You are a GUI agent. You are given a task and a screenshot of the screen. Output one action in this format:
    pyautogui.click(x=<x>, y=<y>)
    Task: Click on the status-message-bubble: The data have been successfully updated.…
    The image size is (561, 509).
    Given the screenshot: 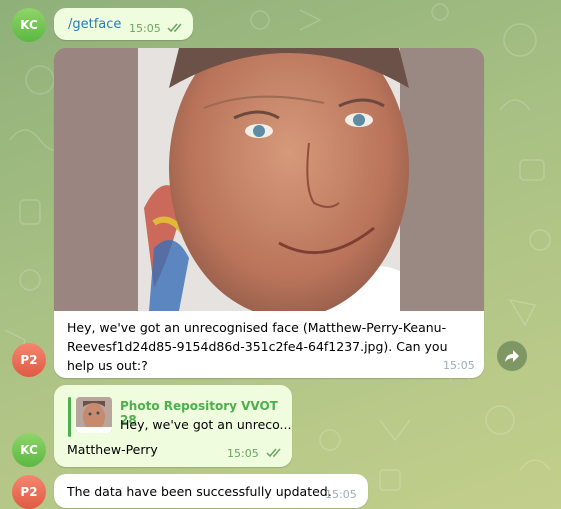 What is the action you would take?
    pyautogui.click(x=211, y=491)
    